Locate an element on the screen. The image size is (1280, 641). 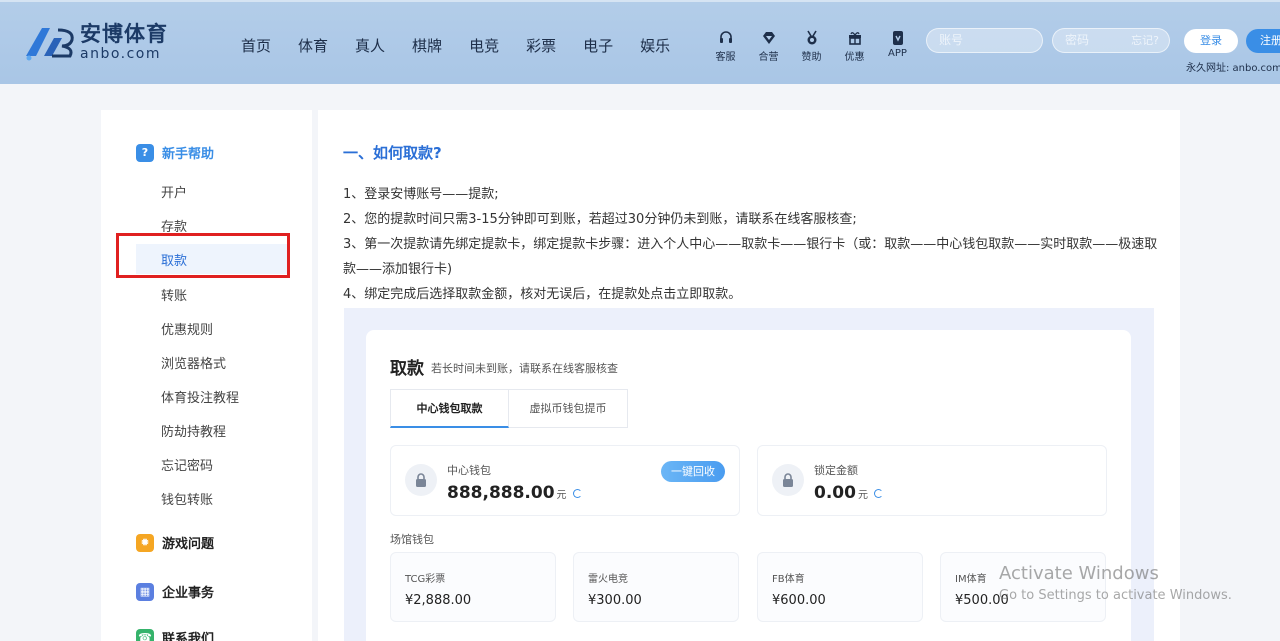
page-title: 一、如何取款? is located at coordinates (392, 153).